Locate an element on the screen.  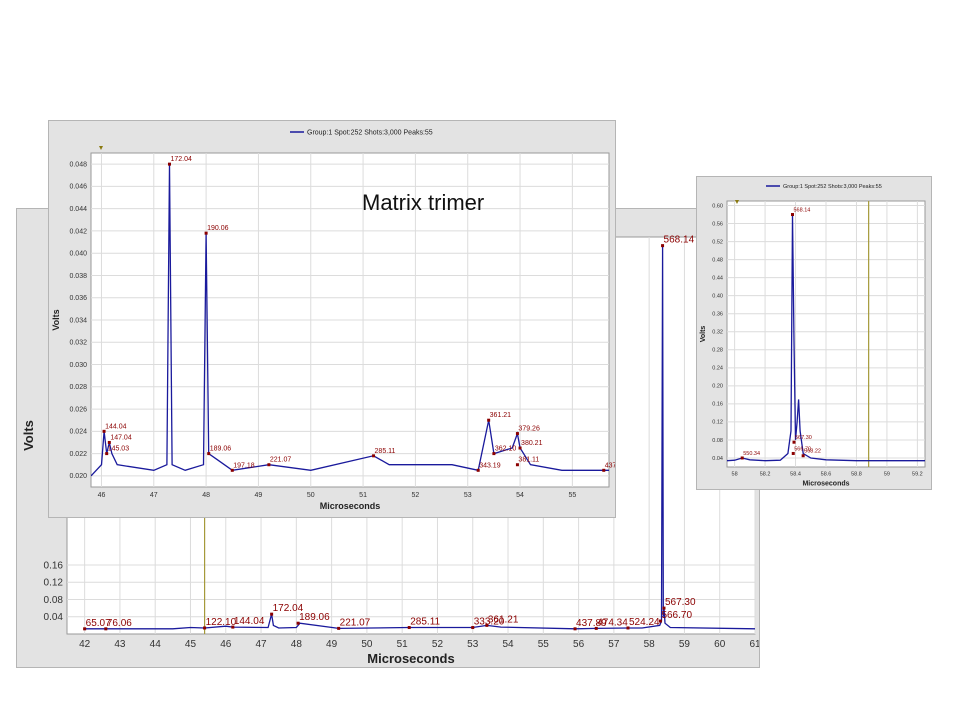
peak-label: 221.07 is located at coordinates (355, 622).